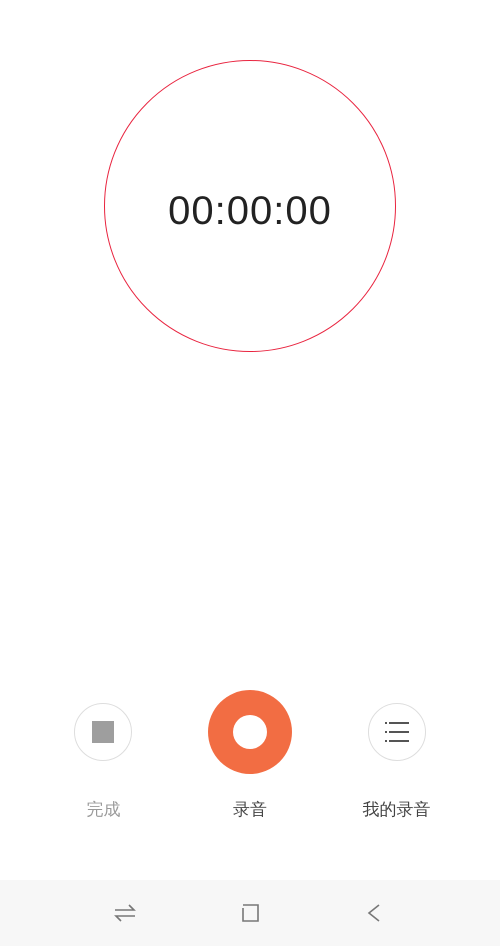 The image size is (500, 946). Describe the element at coordinates (250, 810) in the screenshot. I see `button-label: 录音` at that location.